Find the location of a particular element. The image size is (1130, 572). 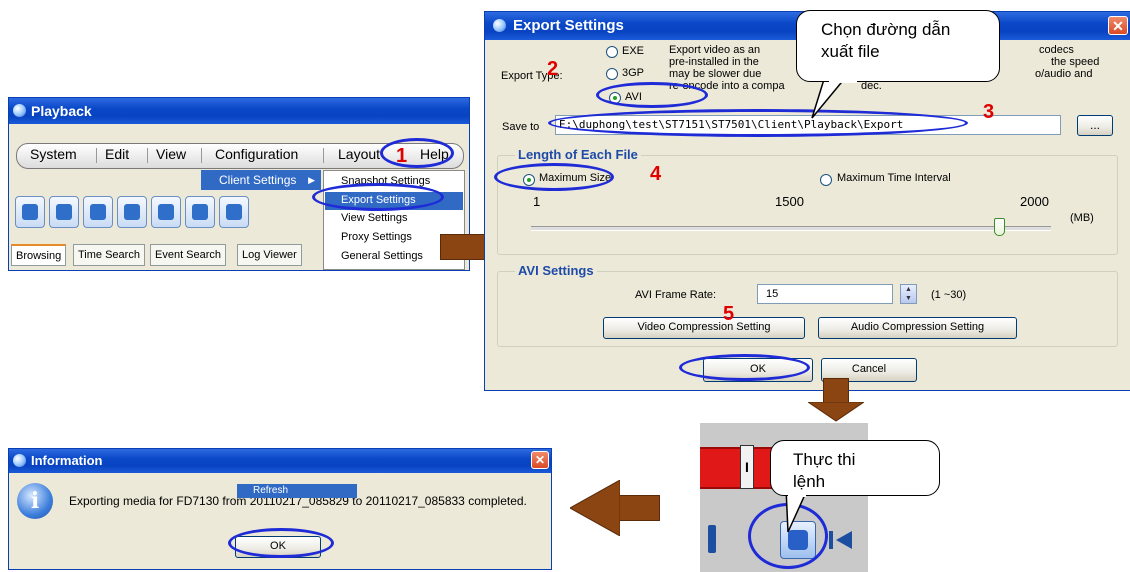

scale-unit: (MB) is located at coordinates (1082, 218).